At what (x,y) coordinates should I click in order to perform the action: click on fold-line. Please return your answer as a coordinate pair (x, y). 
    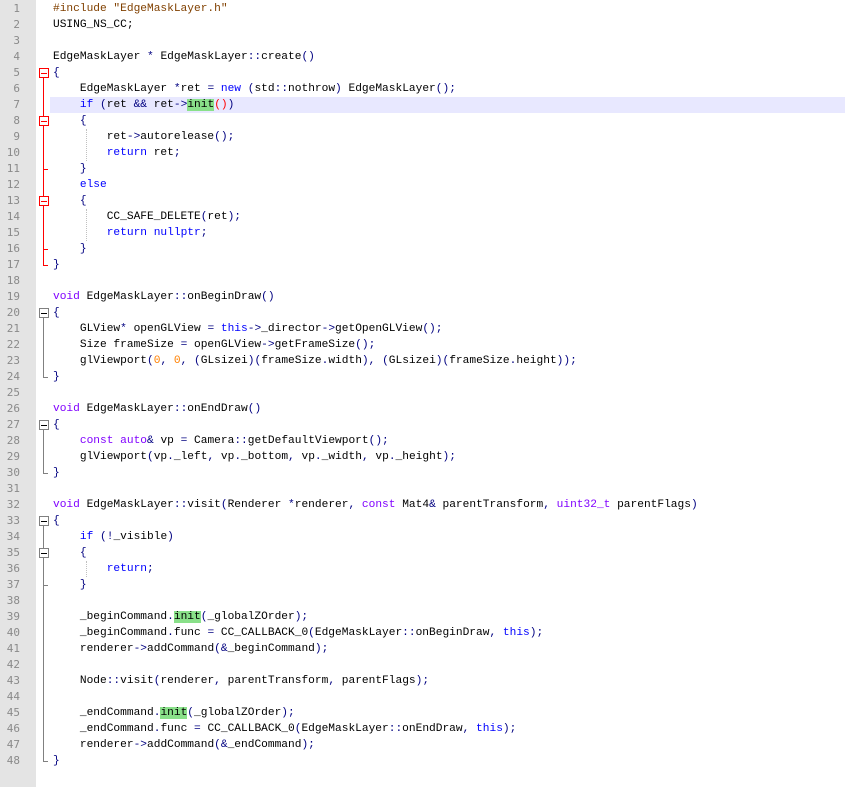
    Looking at the image, I should click on (43, 347).